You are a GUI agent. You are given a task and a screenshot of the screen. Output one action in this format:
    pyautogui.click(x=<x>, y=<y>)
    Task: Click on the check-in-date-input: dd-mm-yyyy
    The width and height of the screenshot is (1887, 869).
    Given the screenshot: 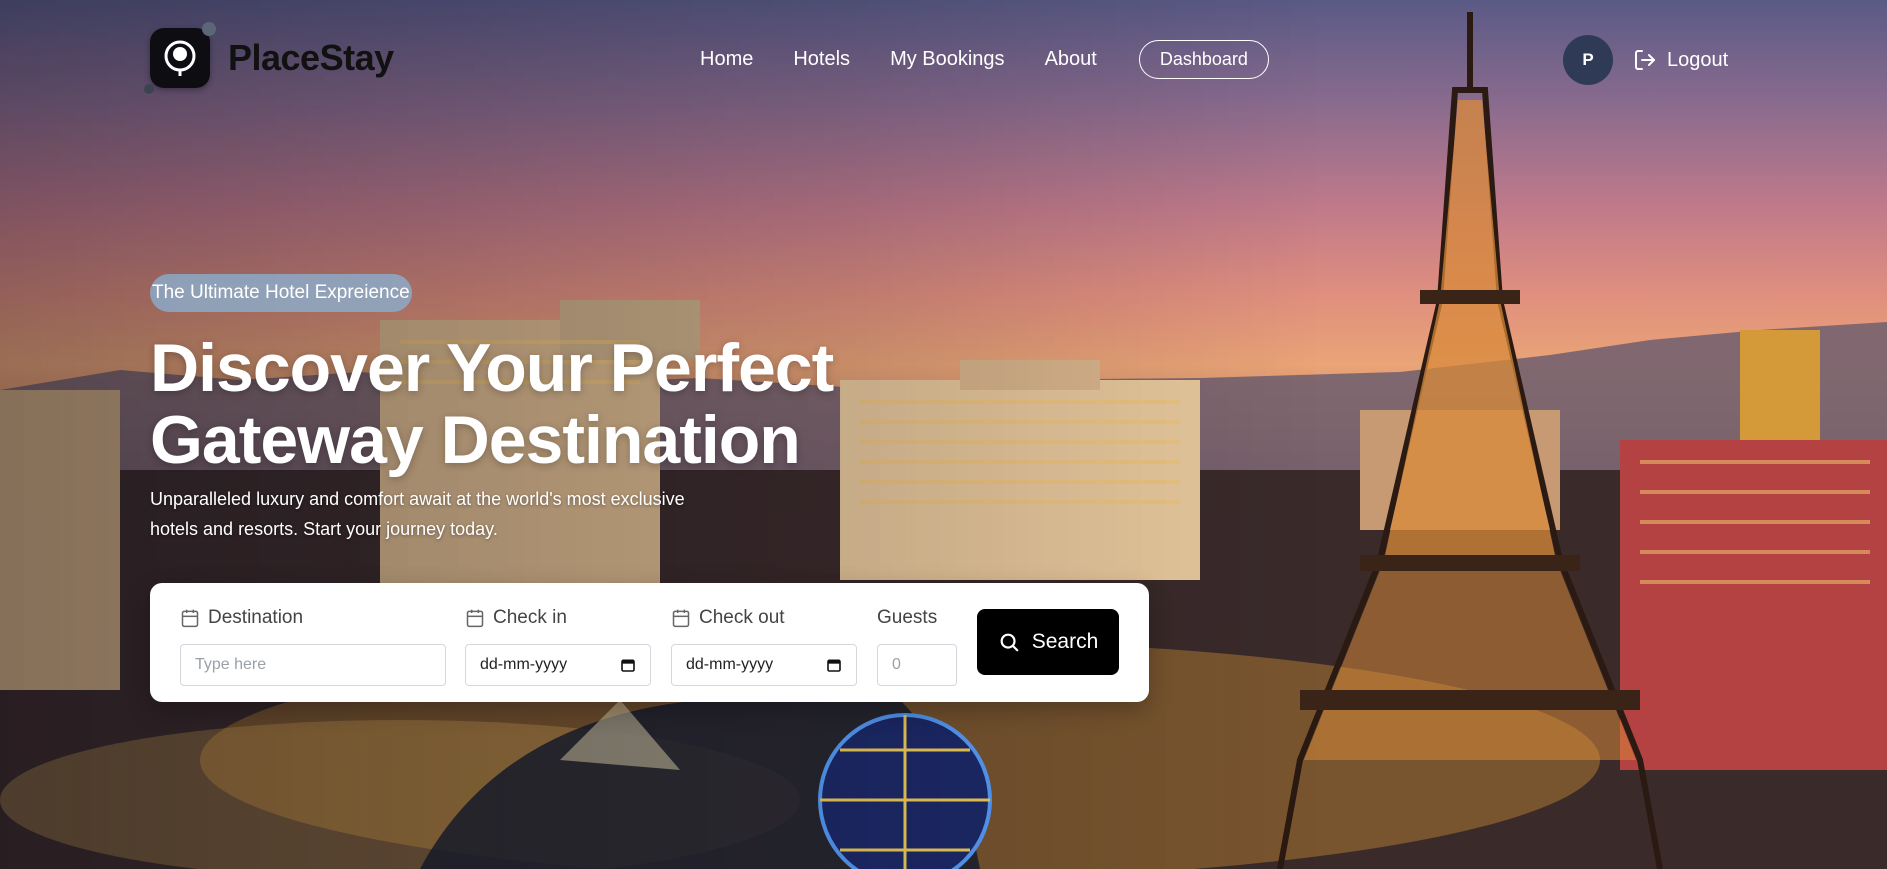 What is the action you would take?
    pyautogui.click(x=558, y=665)
    